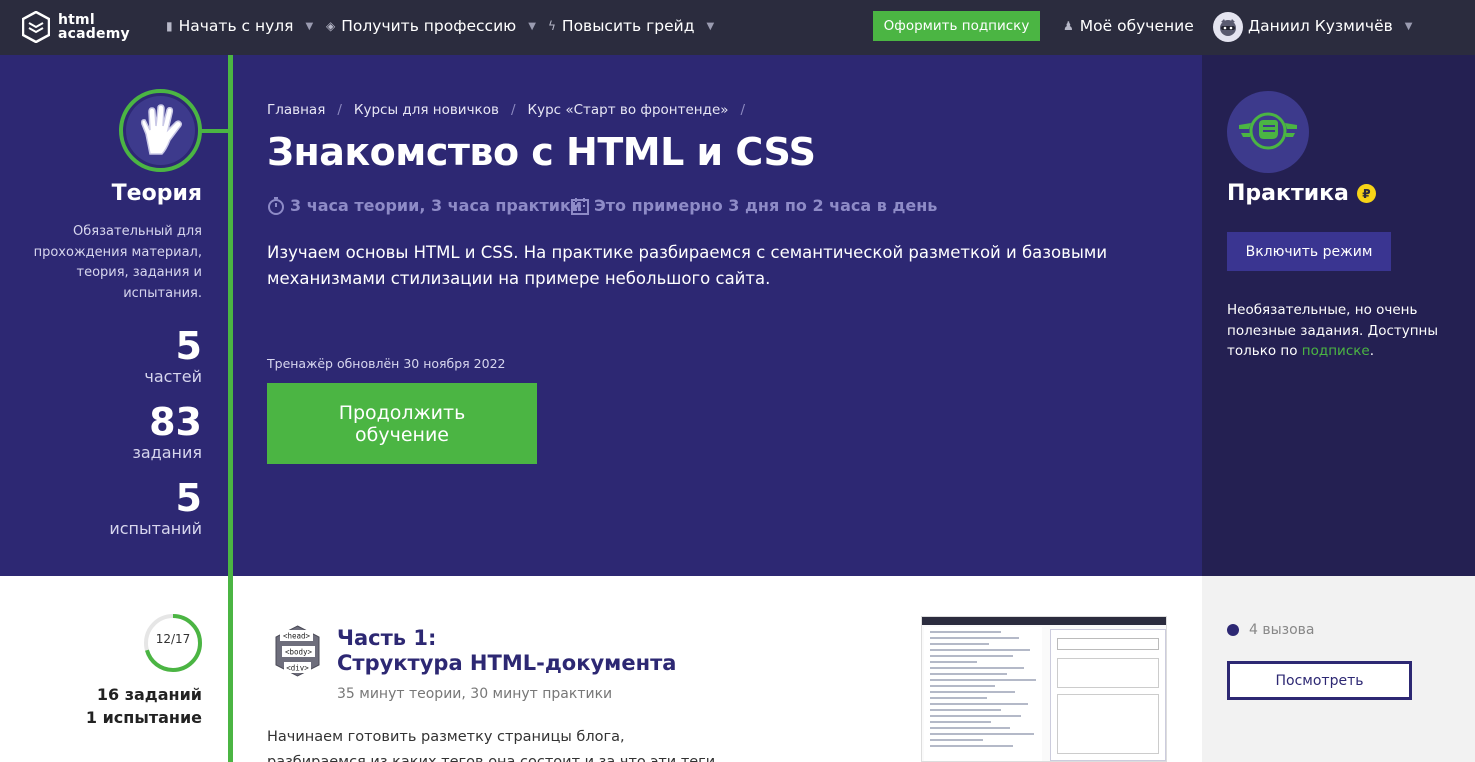 The width and height of the screenshot is (1475, 762). What do you see at coordinates (167, 452) in the screenshot?
I see `tasks-label: задания` at bounding box center [167, 452].